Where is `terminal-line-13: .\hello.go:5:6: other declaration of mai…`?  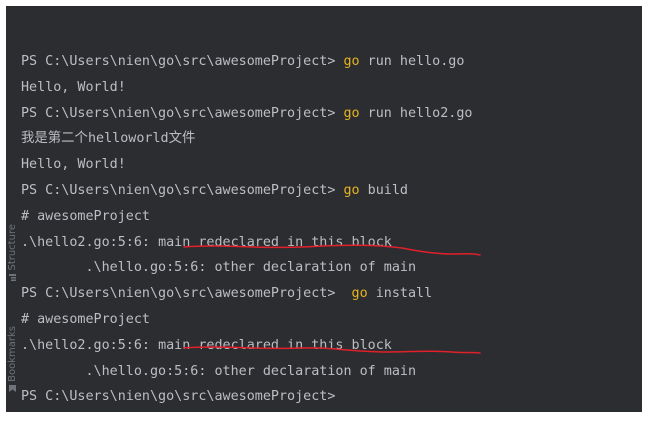 terminal-line-13: .\hello.go:5:6: other declaration of mai… is located at coordinates (331, 372).